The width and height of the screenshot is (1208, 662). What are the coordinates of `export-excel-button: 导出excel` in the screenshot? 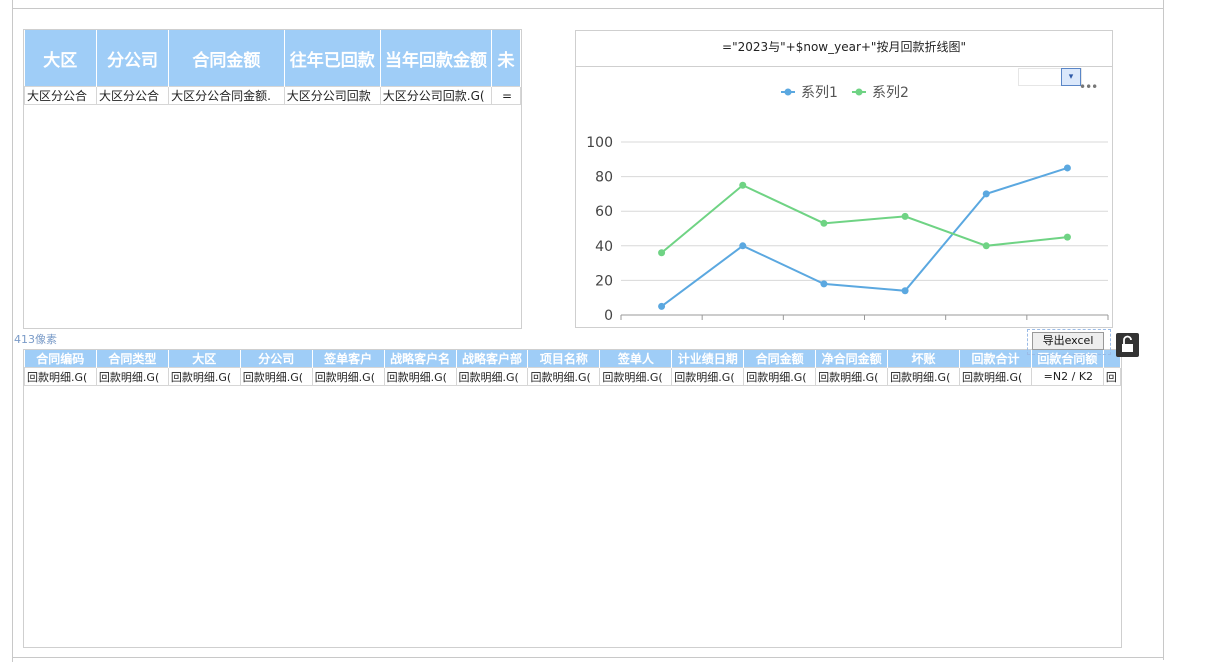 It's located at (1068, 341).